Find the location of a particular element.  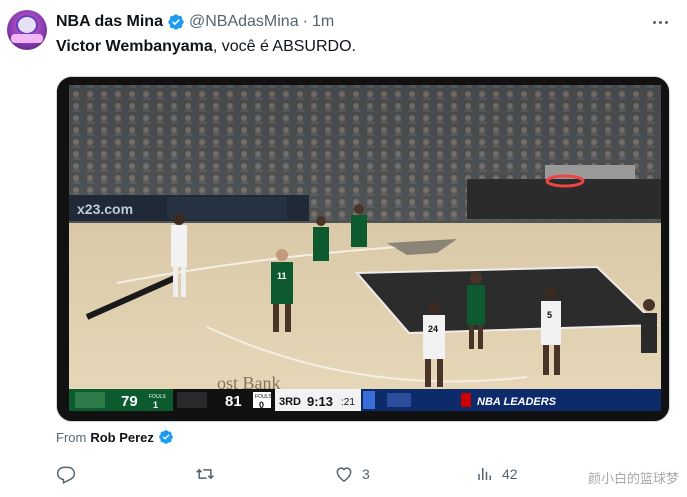

jersey-number-11: 11 is located at coordinates (282, 276).